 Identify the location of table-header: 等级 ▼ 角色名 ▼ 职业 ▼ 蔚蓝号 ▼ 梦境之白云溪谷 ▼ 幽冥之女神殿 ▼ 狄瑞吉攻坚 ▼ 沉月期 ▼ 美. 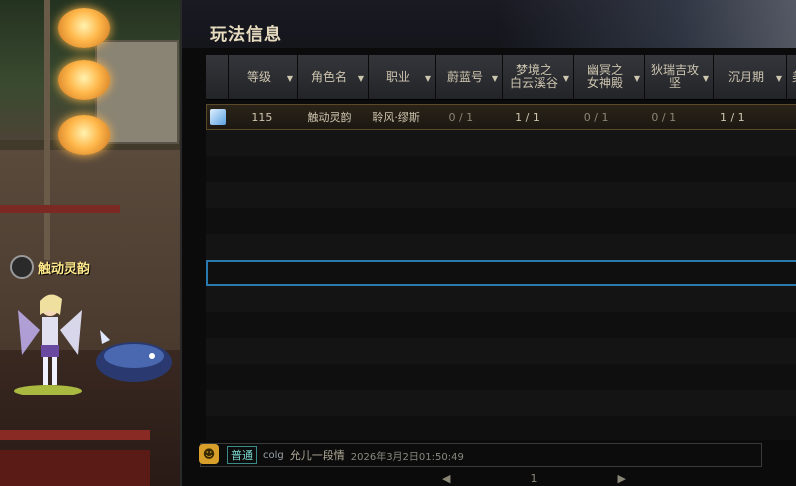
(501, 77).